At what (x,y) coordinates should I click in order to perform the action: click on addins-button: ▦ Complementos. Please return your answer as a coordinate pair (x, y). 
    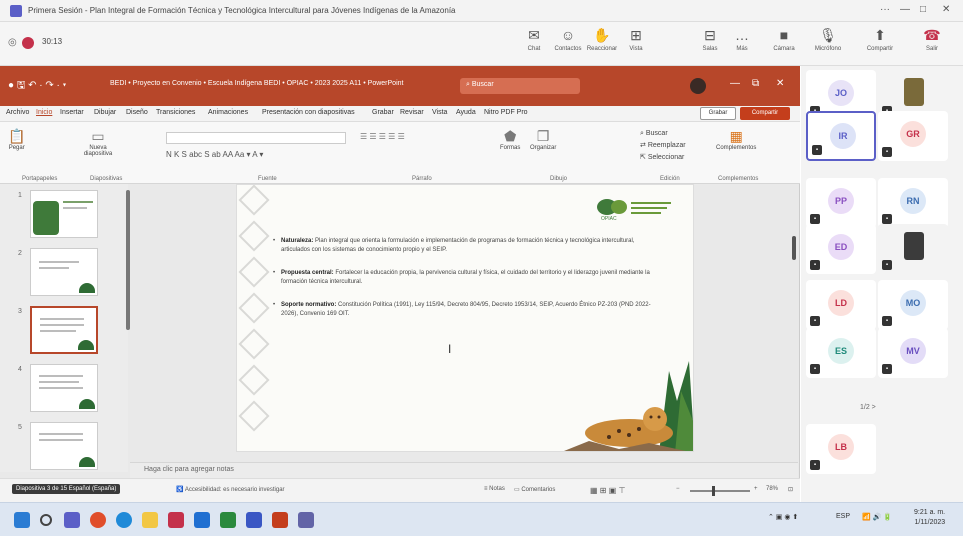
    Looking at the image, I should click on (736, 139).